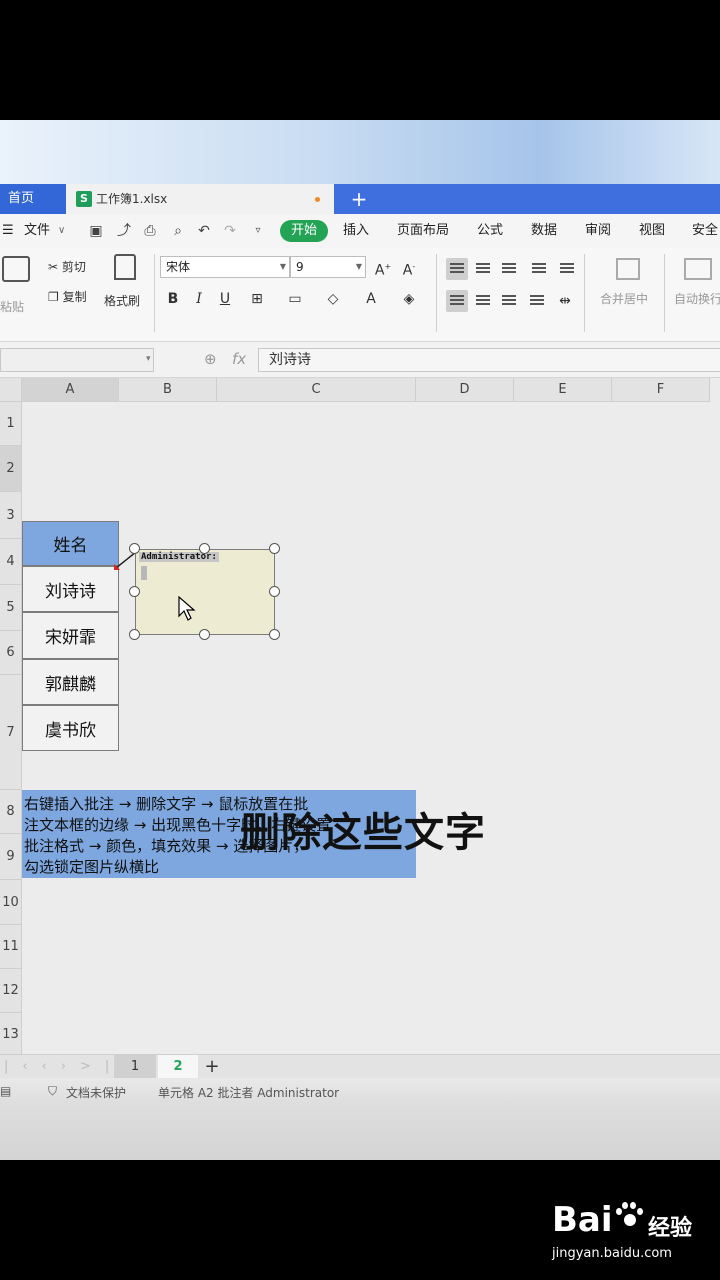  I want to click on cell-a5: 虞书欣, so click(70, 728).